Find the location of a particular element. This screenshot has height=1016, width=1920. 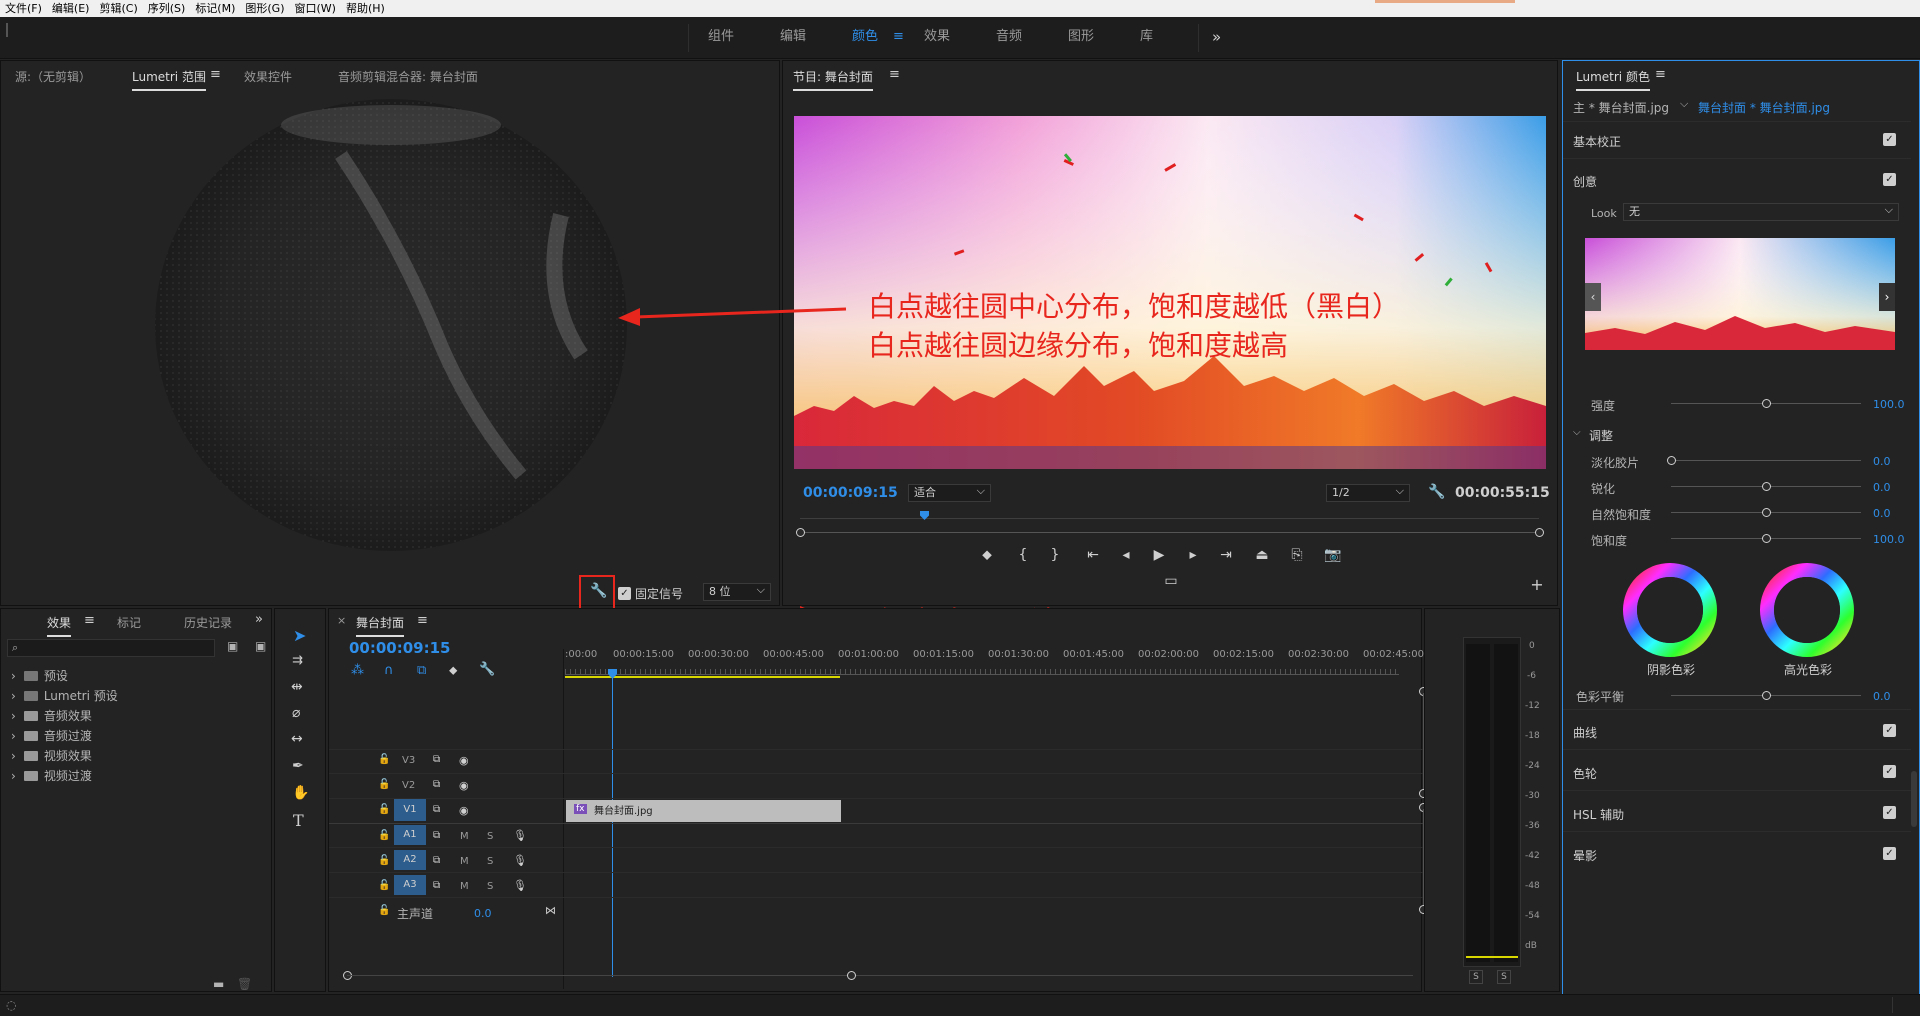

work-area-bar is located at coordinates (702, 677).